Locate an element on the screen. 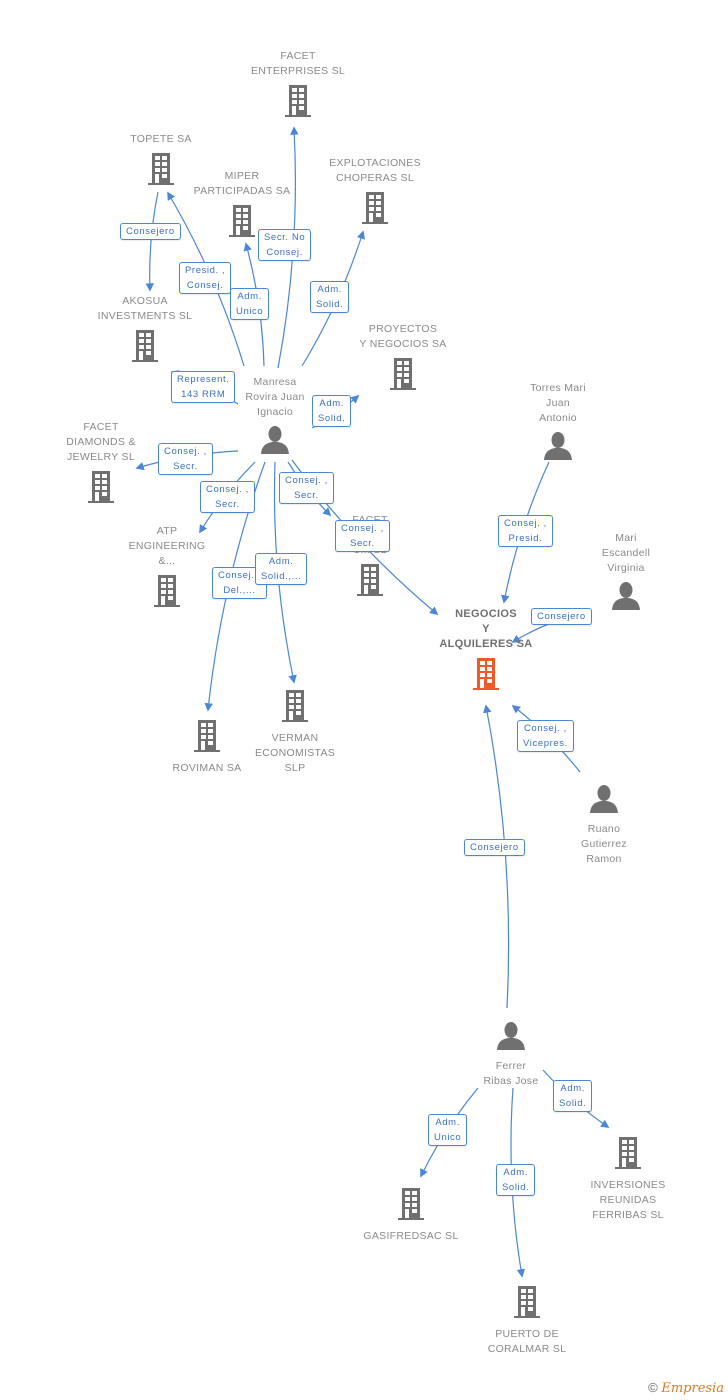 The height and width of the screenshot is (1400, 728). node-facet-diamonds: FACET DIAMONDS & JEWELRY SL is located at coordinates (101, 464).